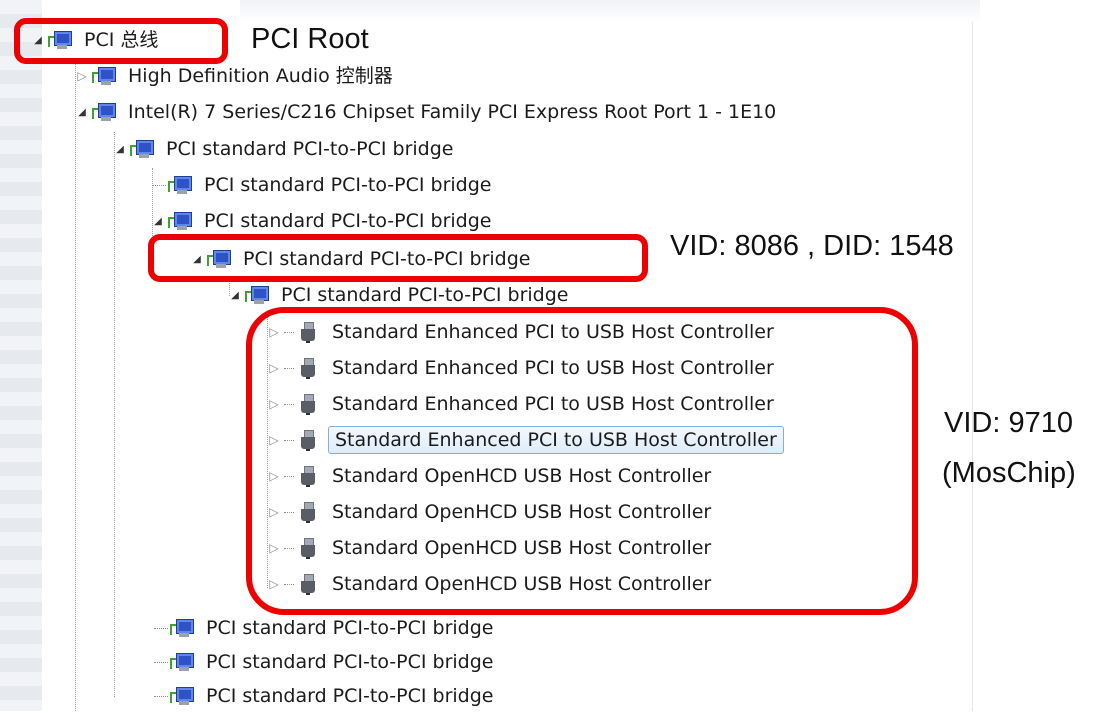 This screenshot has height=713, width=1105. I want to click on collapsed-arrow-icon: ▷, so click(82, 76).